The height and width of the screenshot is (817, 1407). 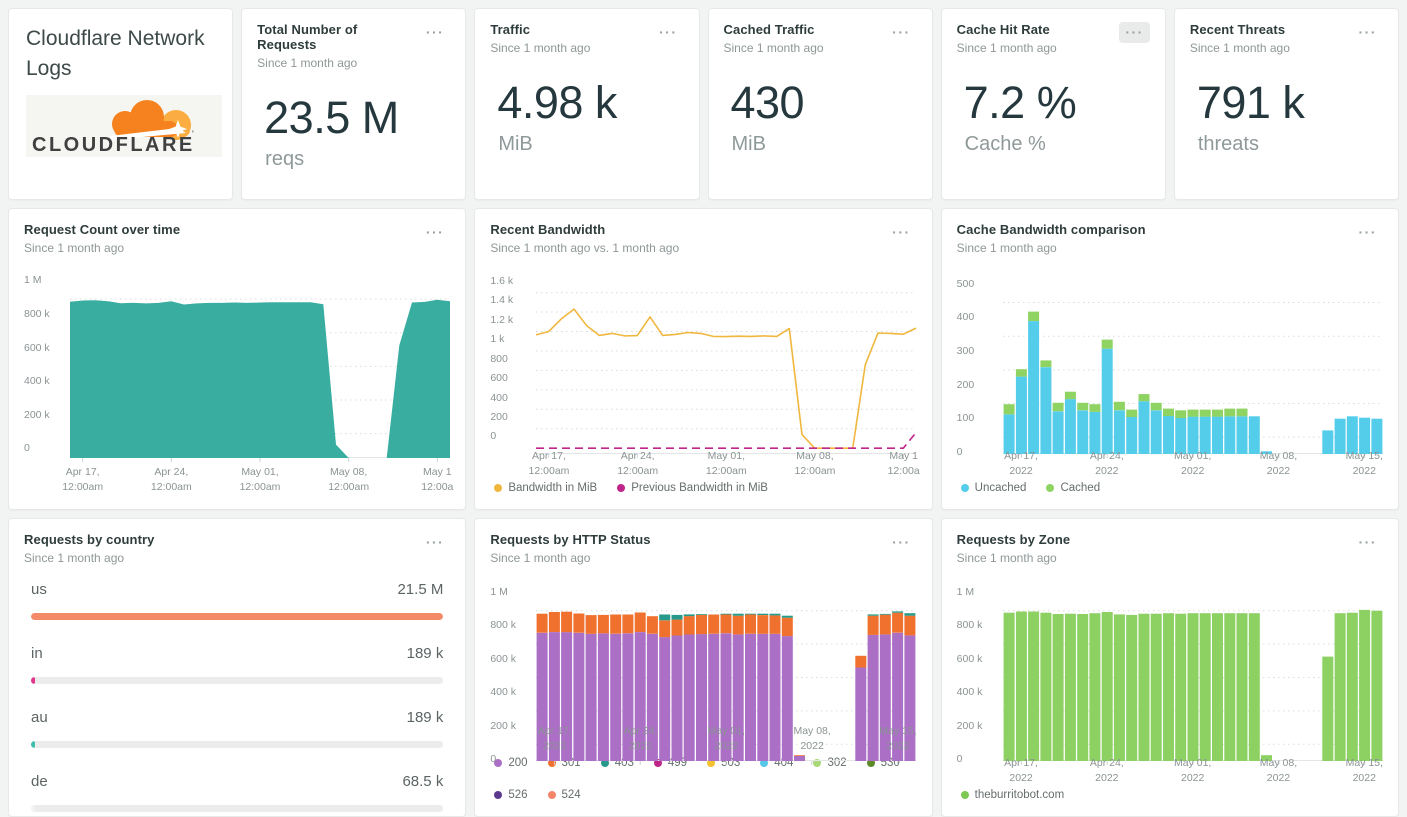 What do you see at coordinates (124, 125) in the screenshot?
I see `cloudflare-logo-image: CLOUDFLARE '` at bounding box center [124, 125].